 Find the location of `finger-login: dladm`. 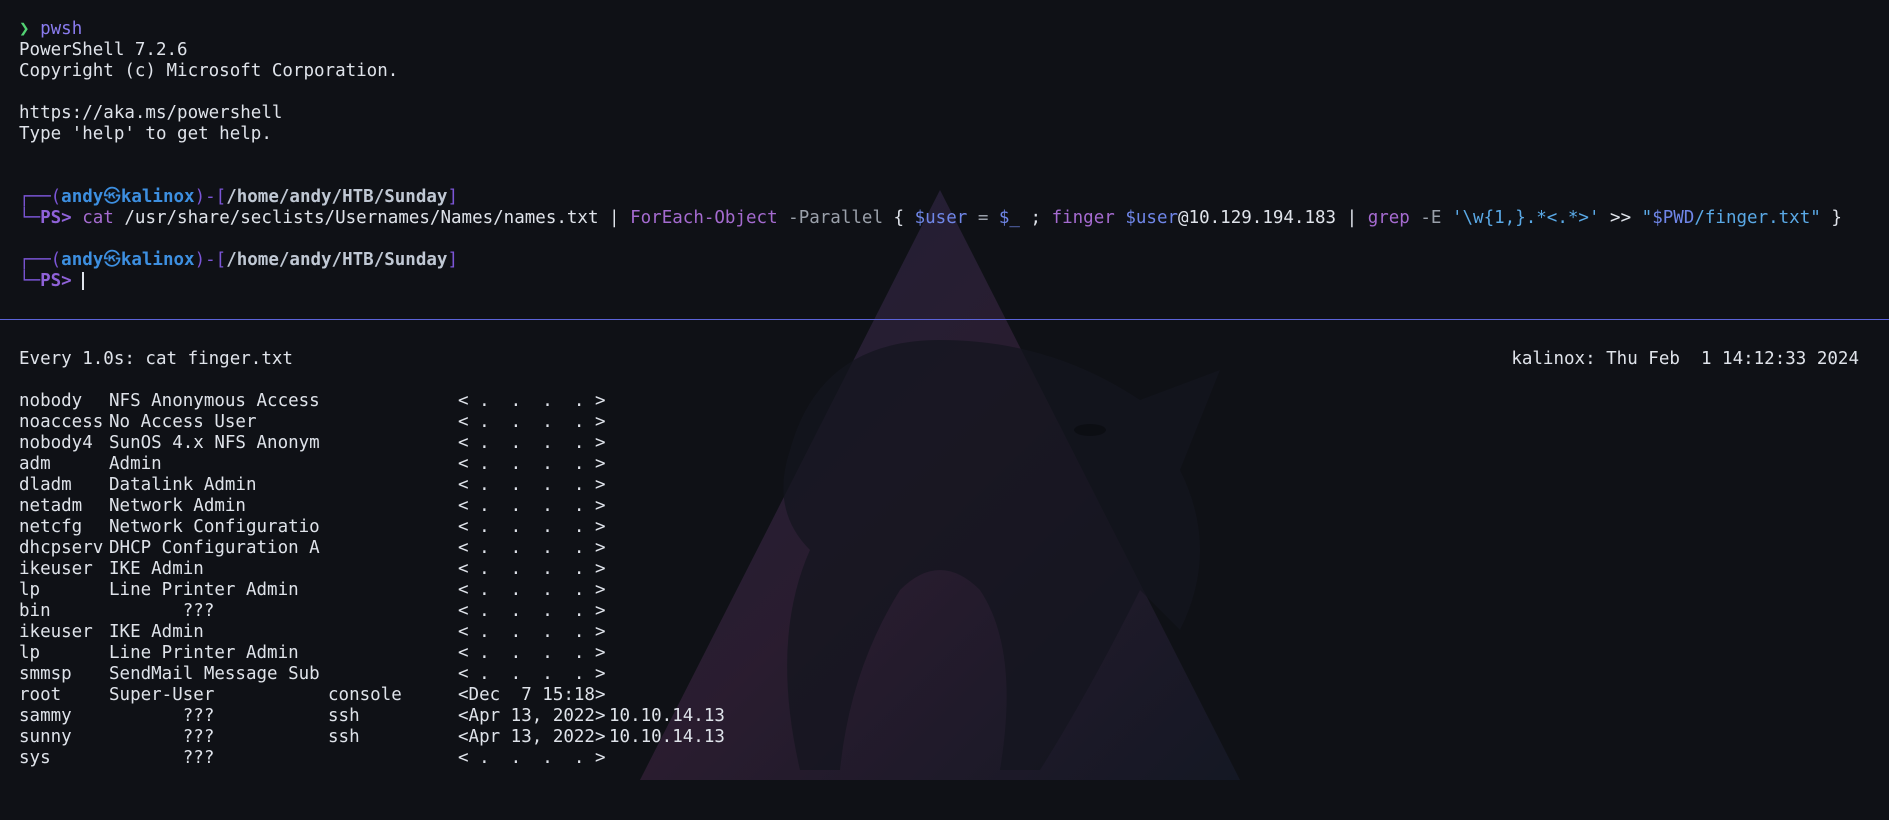

finger-login: dladm is located at coordinates (45, 485).